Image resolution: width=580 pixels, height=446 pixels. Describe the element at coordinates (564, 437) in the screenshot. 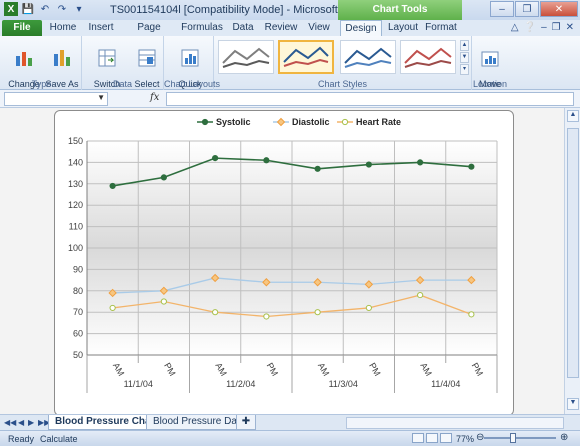

I see `zoom-in-icon: ⊕` at that location.